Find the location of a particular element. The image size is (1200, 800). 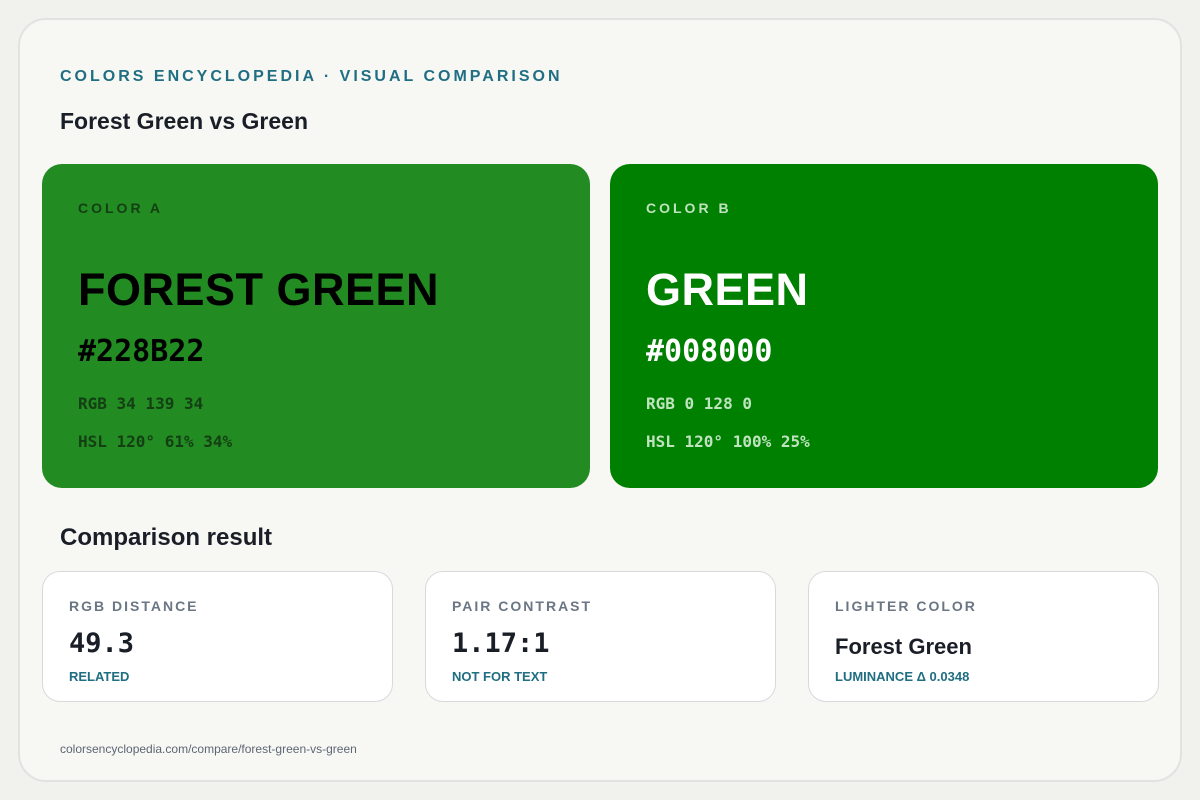

color-a-hex: #228B22 is located at coordinates (141, 351).